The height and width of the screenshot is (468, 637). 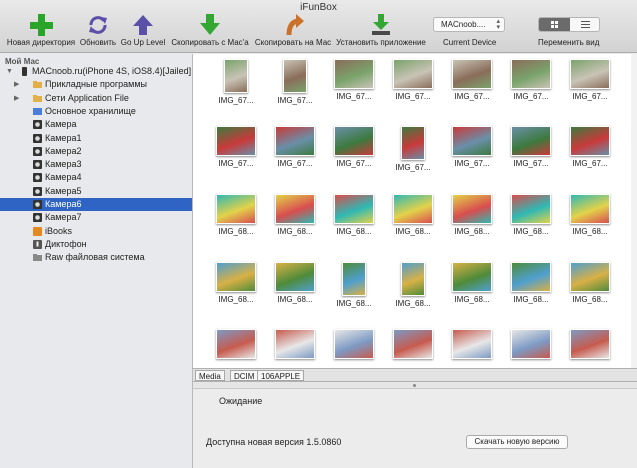 I want to click on grid-view-button, so click(x=554, y=24).